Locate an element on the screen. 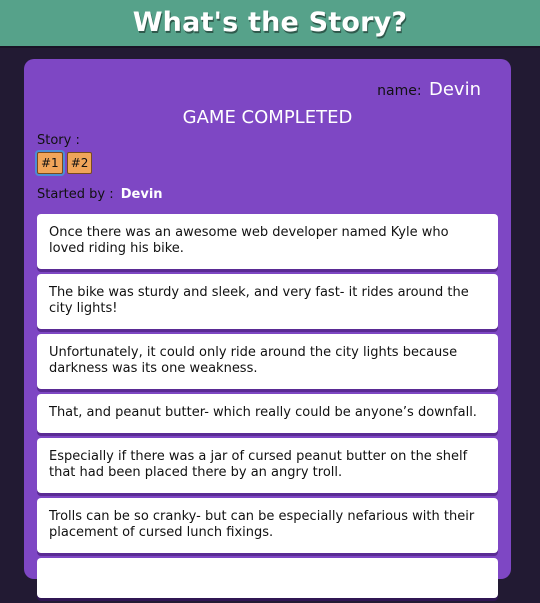 This screenshot has width=540, height=603. name-value: Devin is located at coordinates (455, 89).